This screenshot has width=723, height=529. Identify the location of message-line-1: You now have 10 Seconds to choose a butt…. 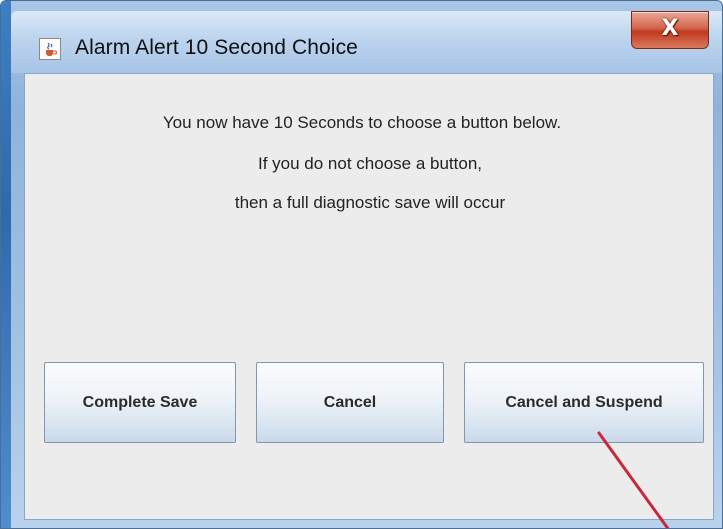
(362, 122).